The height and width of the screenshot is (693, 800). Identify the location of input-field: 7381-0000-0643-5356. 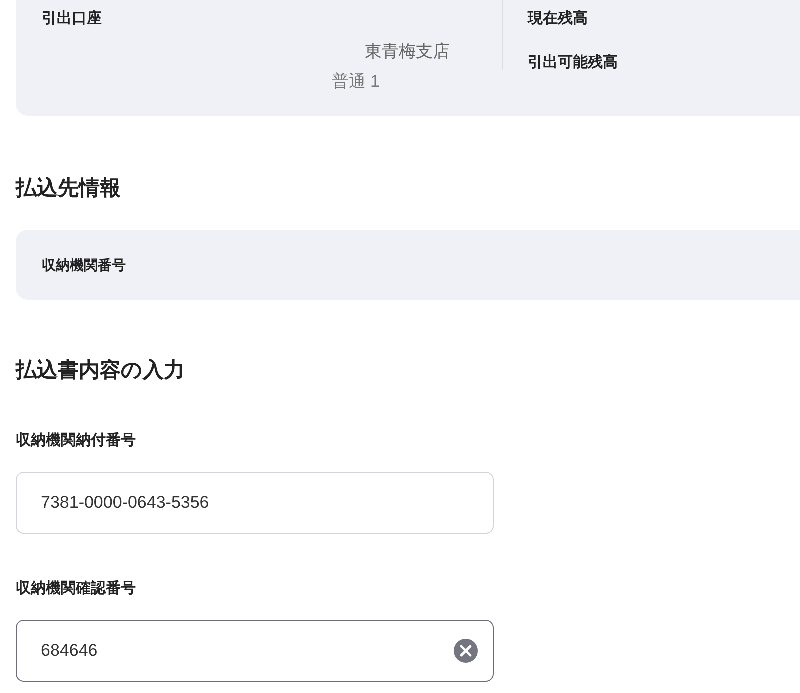
(255, 503).